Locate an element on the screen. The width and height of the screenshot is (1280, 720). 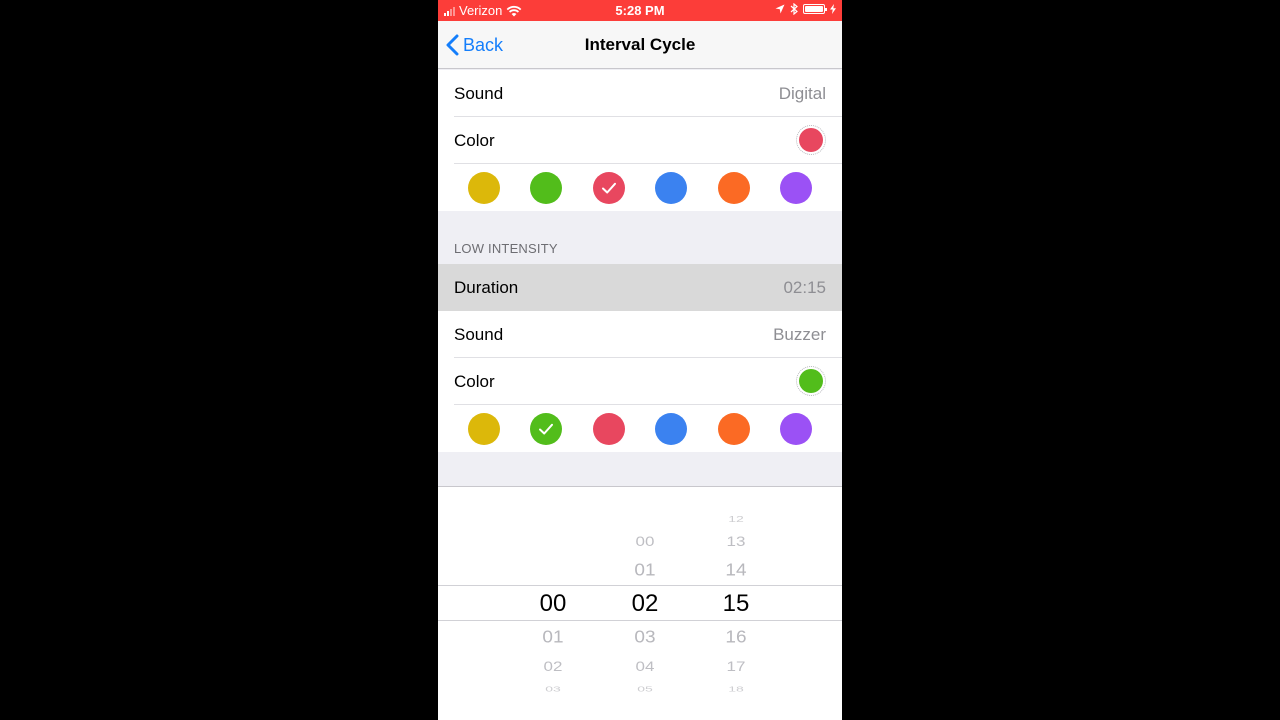
duration-picker: 00 01 02 03 02 01 00 03 04 05 15 14 13 12 16 17 18 is located at coordinates (640, 603).